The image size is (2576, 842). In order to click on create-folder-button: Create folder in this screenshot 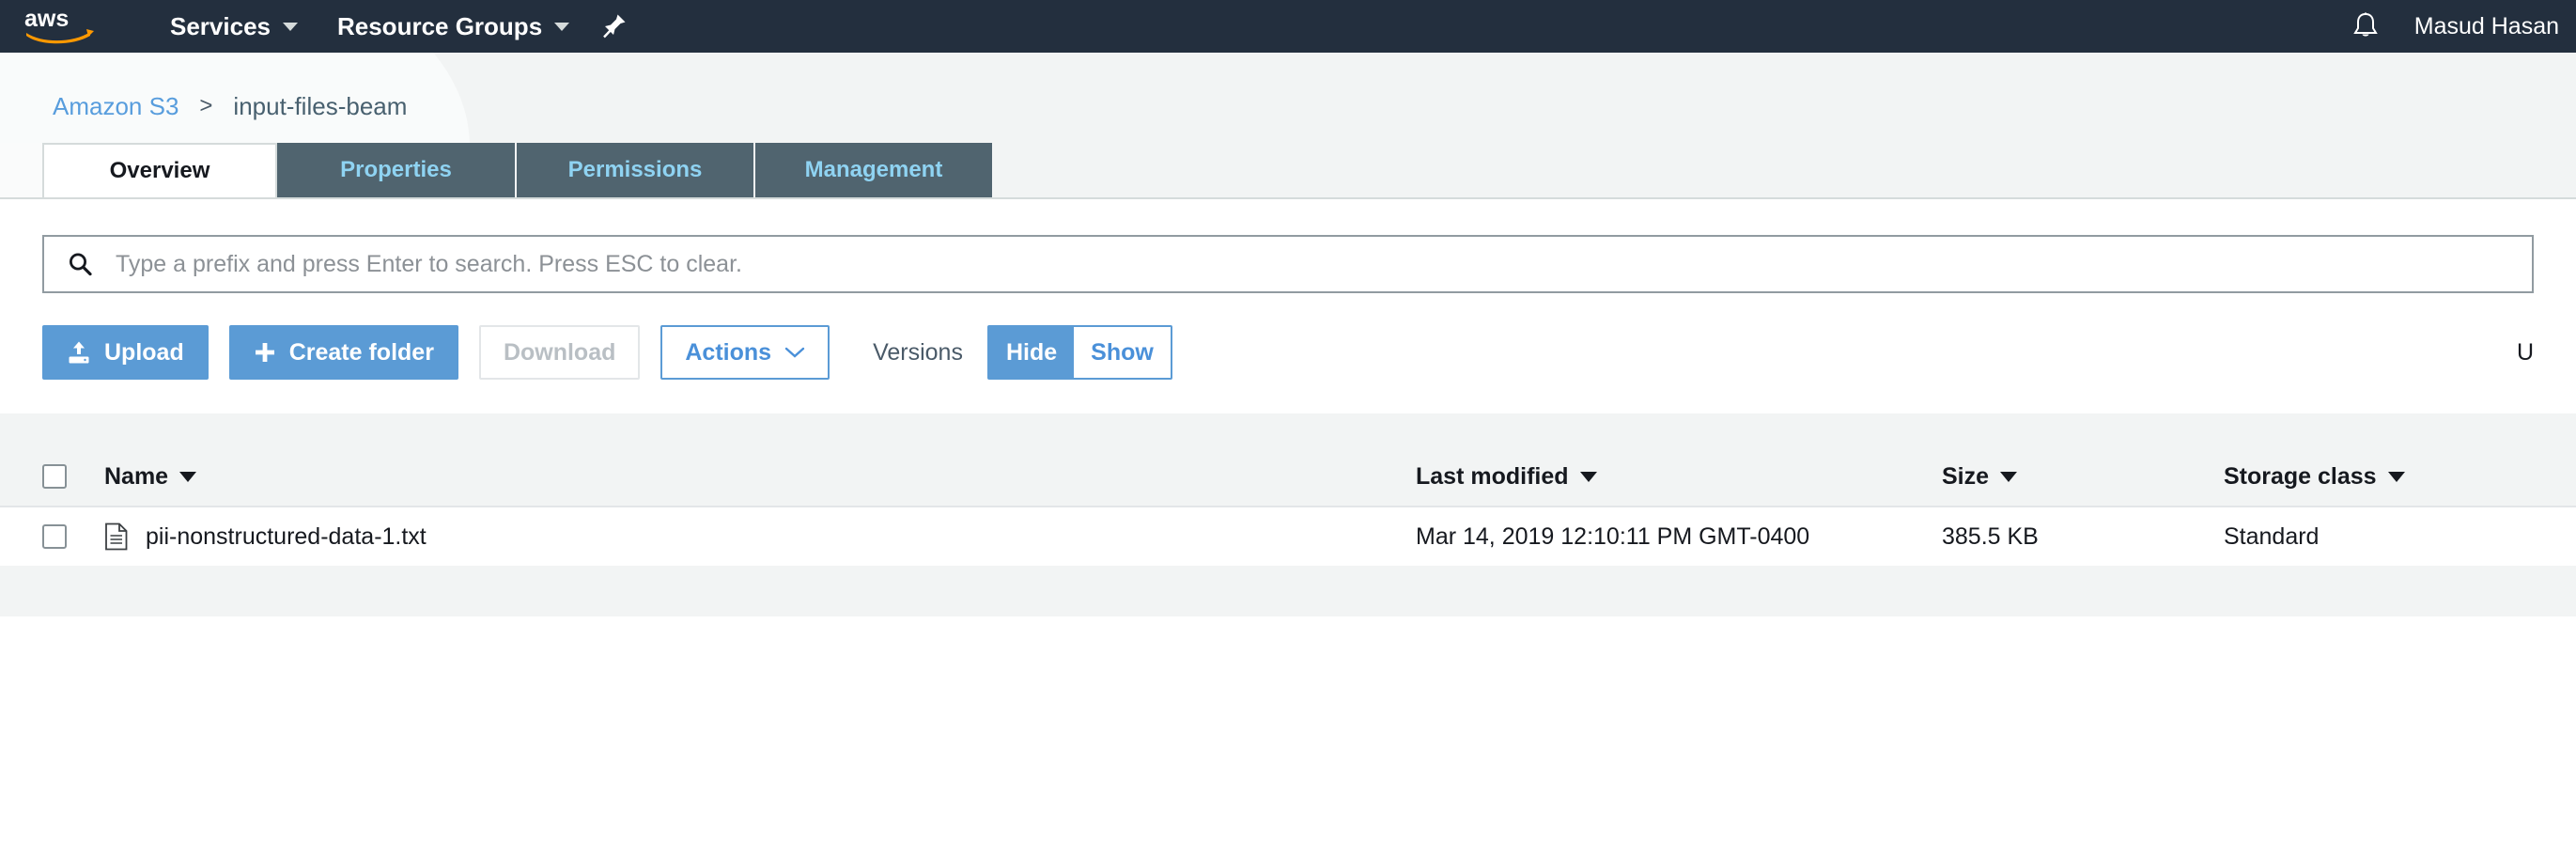, I will do `click(343, 353)`.